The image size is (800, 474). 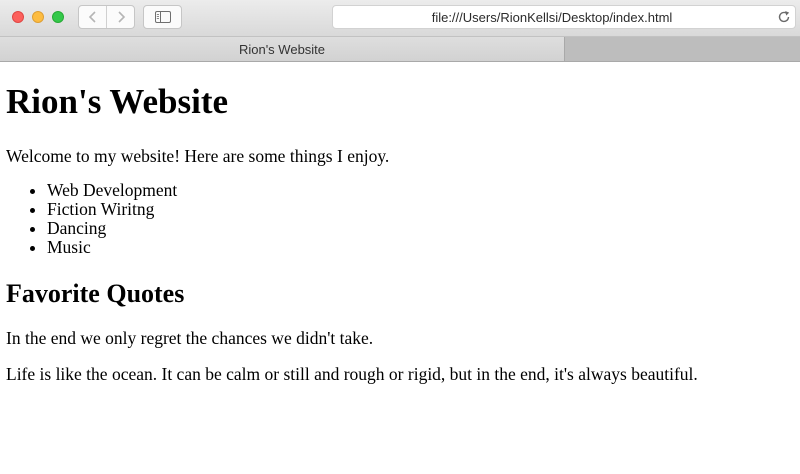 I want to click on list-item: Web Development, so click(x=112, y=190).